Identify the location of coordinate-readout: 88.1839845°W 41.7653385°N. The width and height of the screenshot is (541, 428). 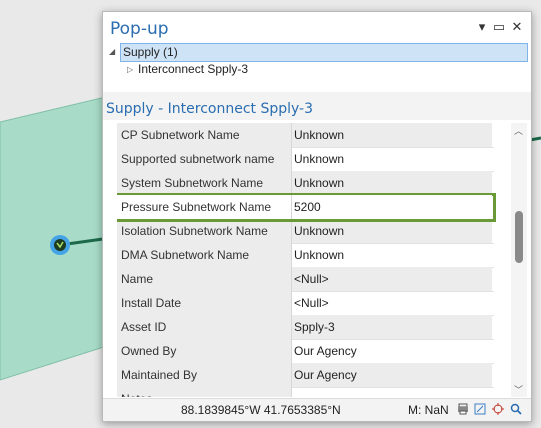
(261, 410).